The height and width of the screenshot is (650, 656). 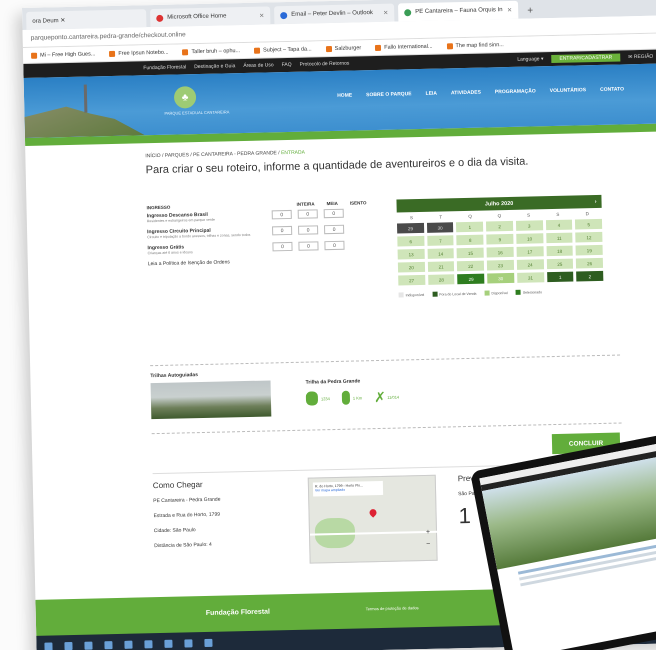 I want to click on calendar-day: 8, so click(x=470, y=240).